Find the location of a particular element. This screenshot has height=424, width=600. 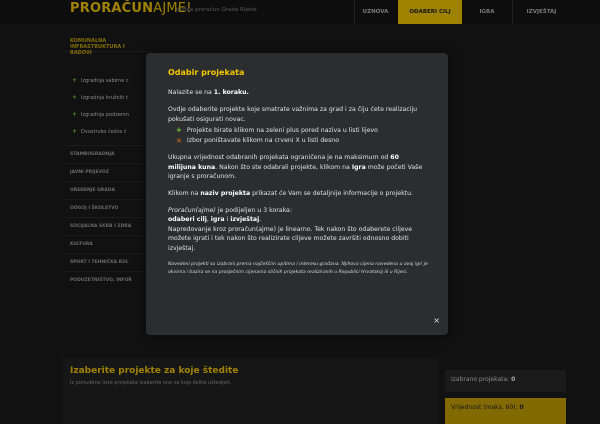

steps-app-name: Proračun(ajme) is located at coordinates (192, 210).